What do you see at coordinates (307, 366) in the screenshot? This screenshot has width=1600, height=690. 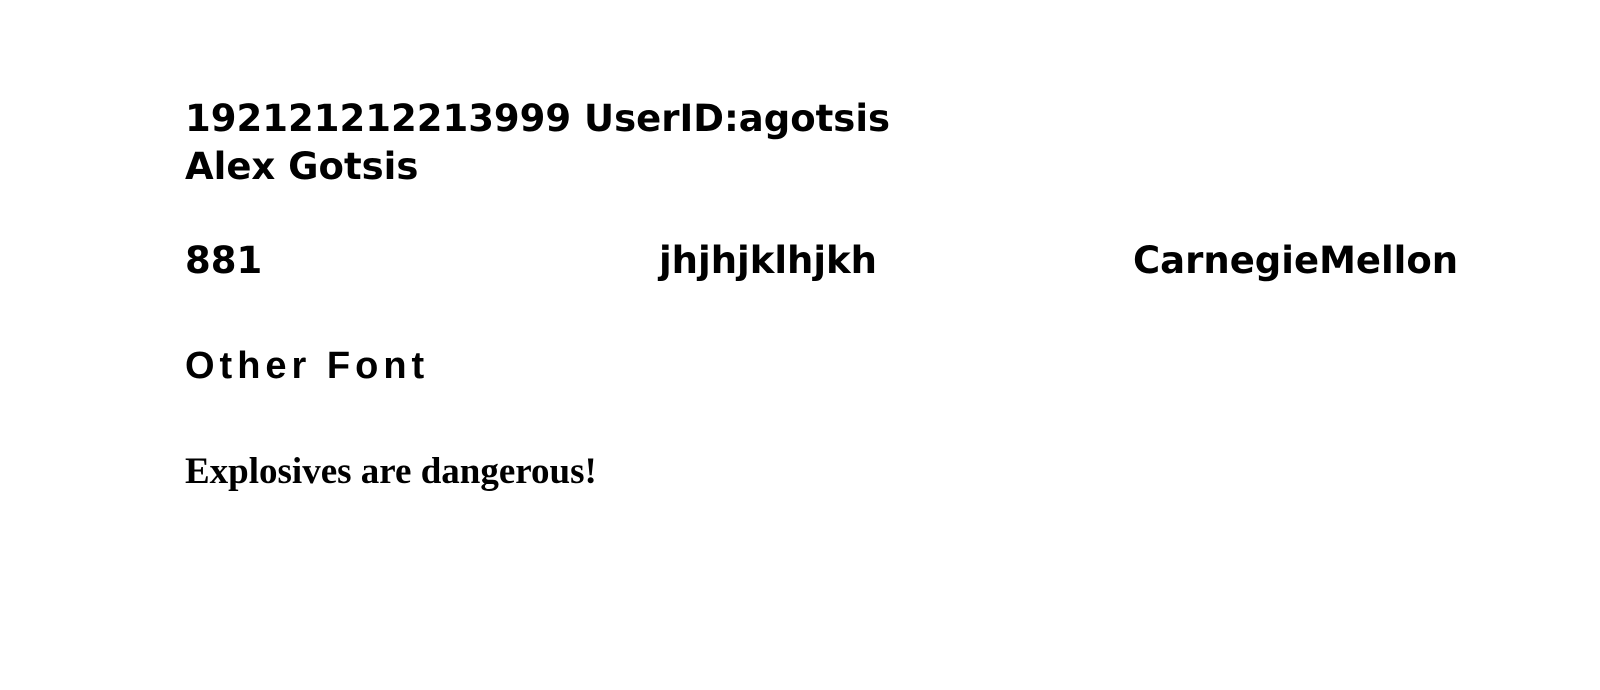 I see `other-font-text: Other Font` at bounding box center [307, 366].